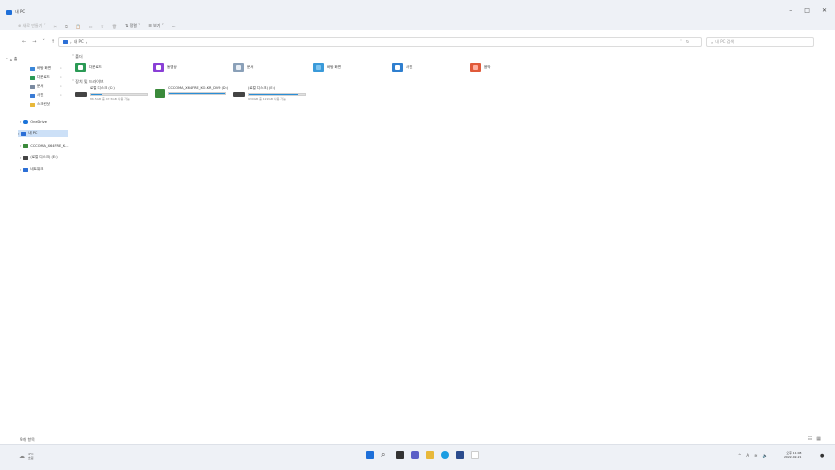 This screenshot has width=835, height=470. Describe the element at coordinates (114, 26) in the screenshot. I see `delete-button: 🗑` at that location.